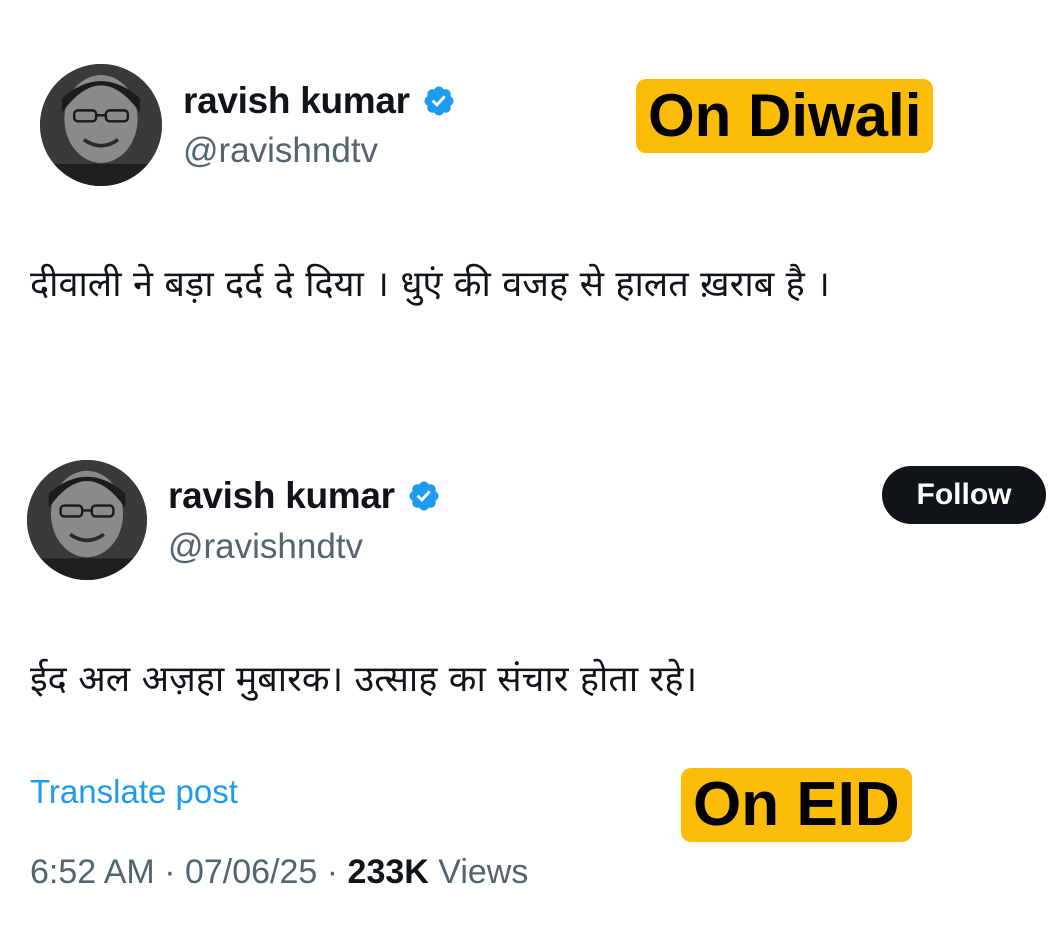 This screenshot has height=928, width=1059. I want to click on views-count: 233K, so click(388, 872).